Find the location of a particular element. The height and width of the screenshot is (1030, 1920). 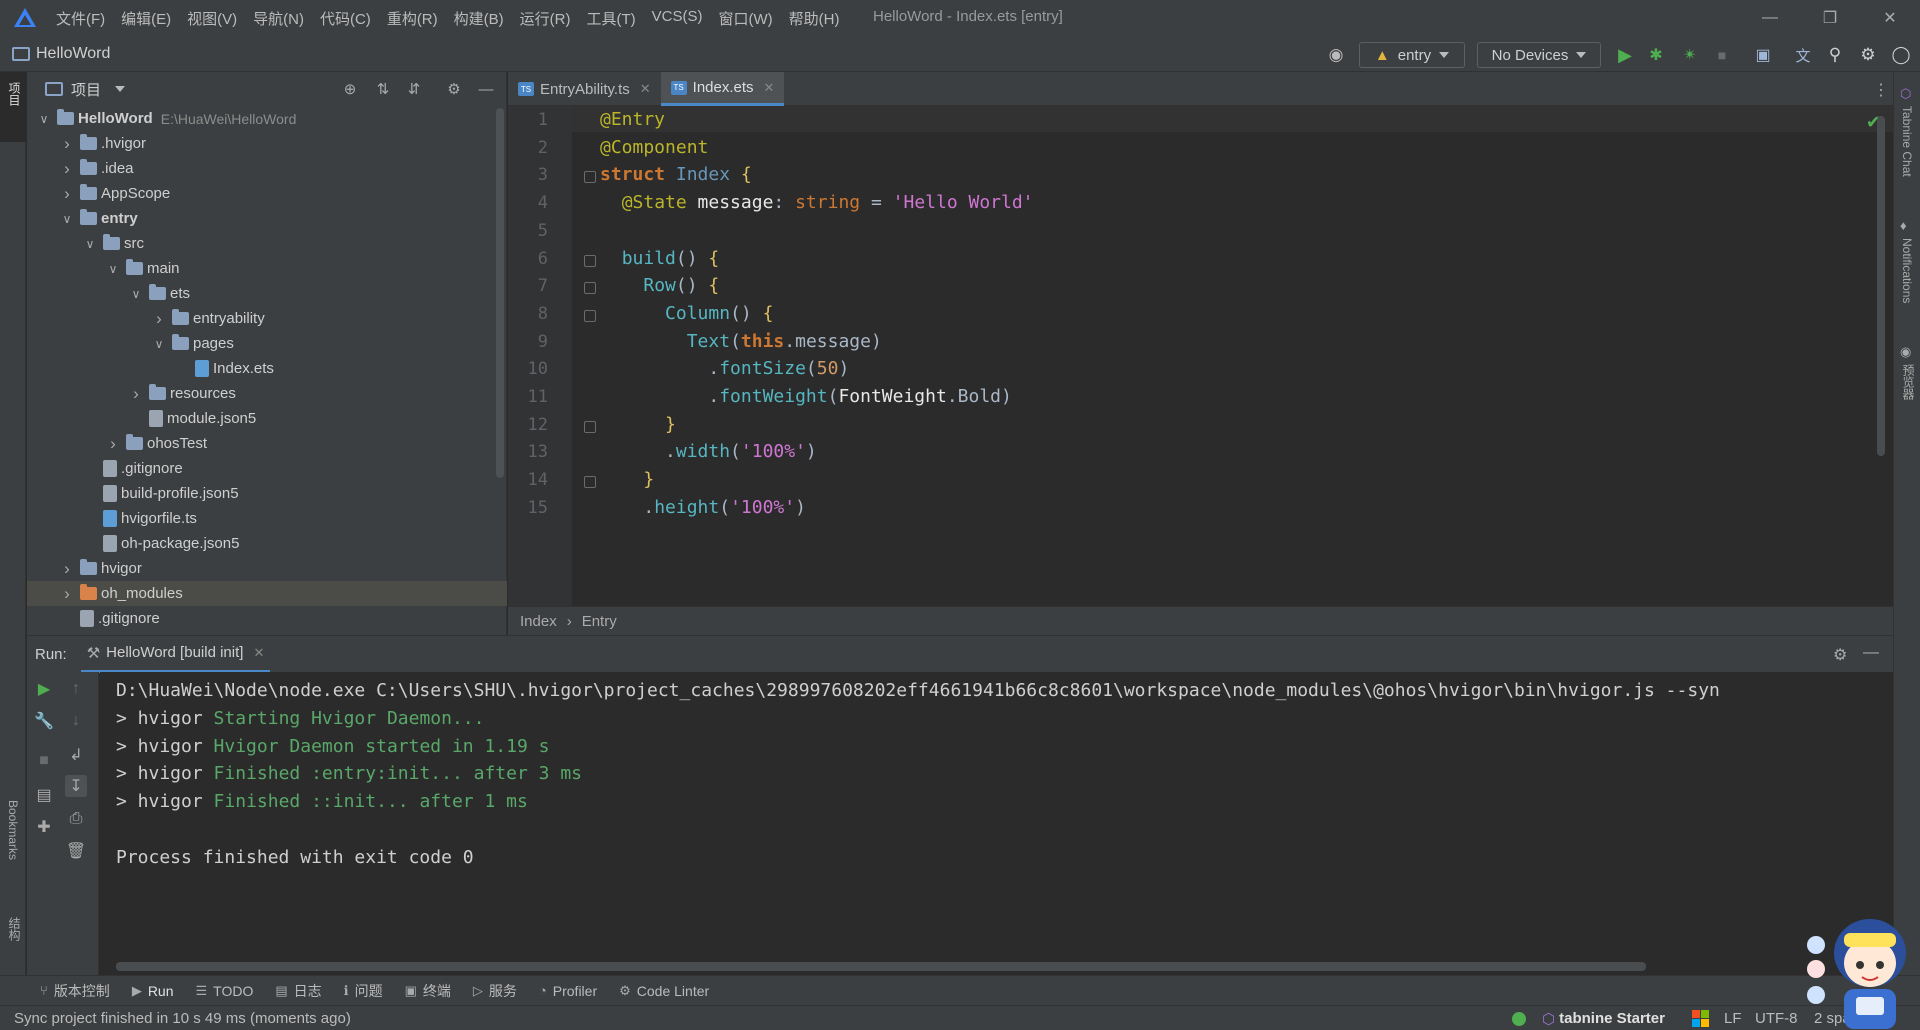

tree-item: ∨ src is located at coordinates (267, 243).